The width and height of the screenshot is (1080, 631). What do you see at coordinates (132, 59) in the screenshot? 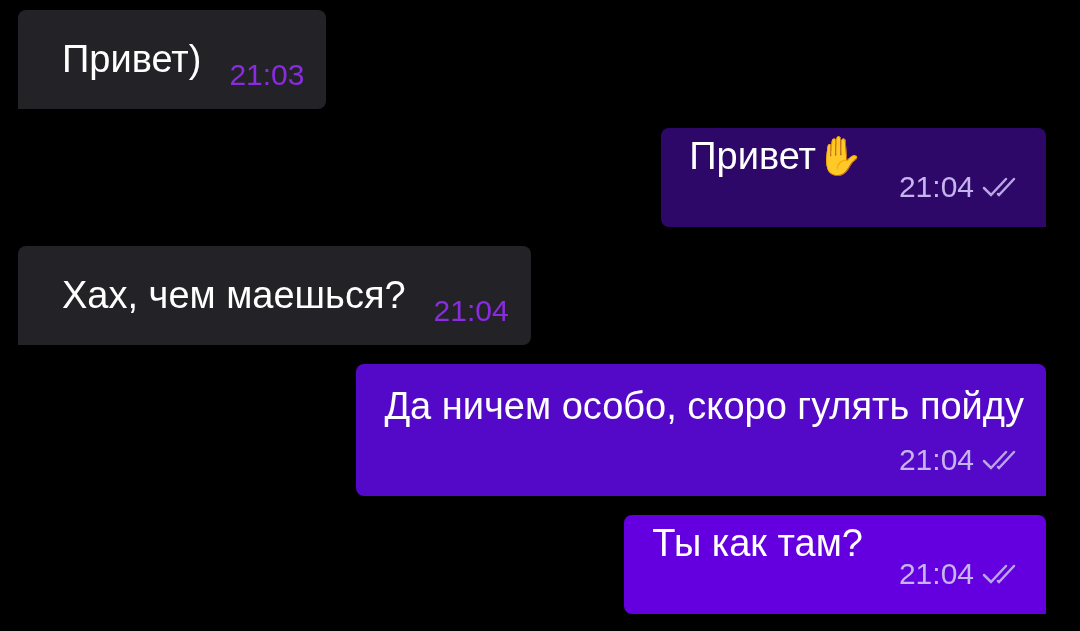
I see `message-text: Привет)` at bounding box center [132, 59].